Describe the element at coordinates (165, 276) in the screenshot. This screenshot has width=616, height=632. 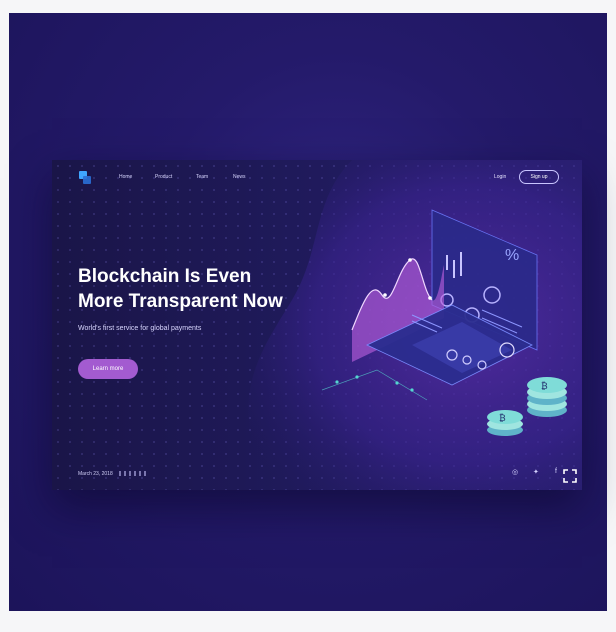
I see `headline-line-1: Blockchain Is Even` at that location.